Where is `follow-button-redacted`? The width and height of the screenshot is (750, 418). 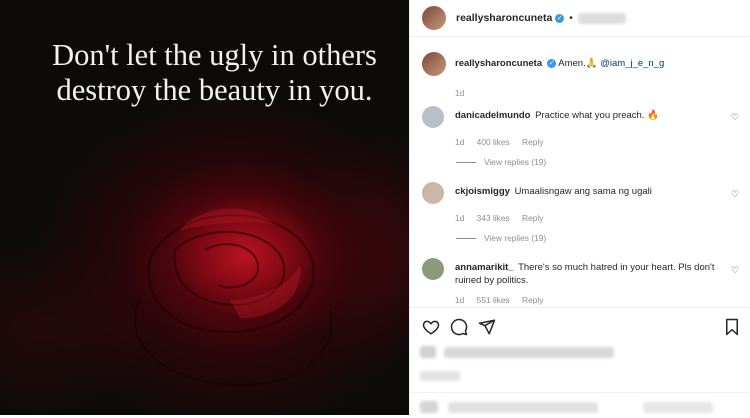 follow-button-redacted is located at coordinates (601, 18).